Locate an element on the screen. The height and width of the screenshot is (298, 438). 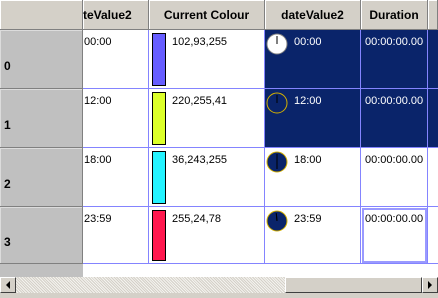
cell-timevalue2: 00:00 is located at coordinates (116, 59).